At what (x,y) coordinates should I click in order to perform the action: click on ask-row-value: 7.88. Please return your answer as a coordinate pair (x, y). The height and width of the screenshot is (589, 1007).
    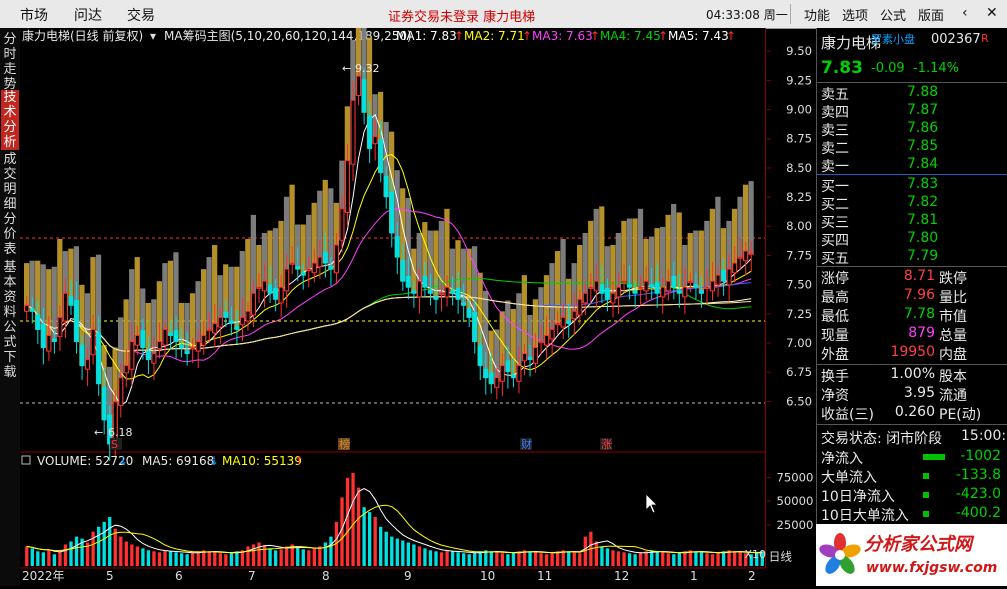
    Looking at the image, I should click on (923, 92).